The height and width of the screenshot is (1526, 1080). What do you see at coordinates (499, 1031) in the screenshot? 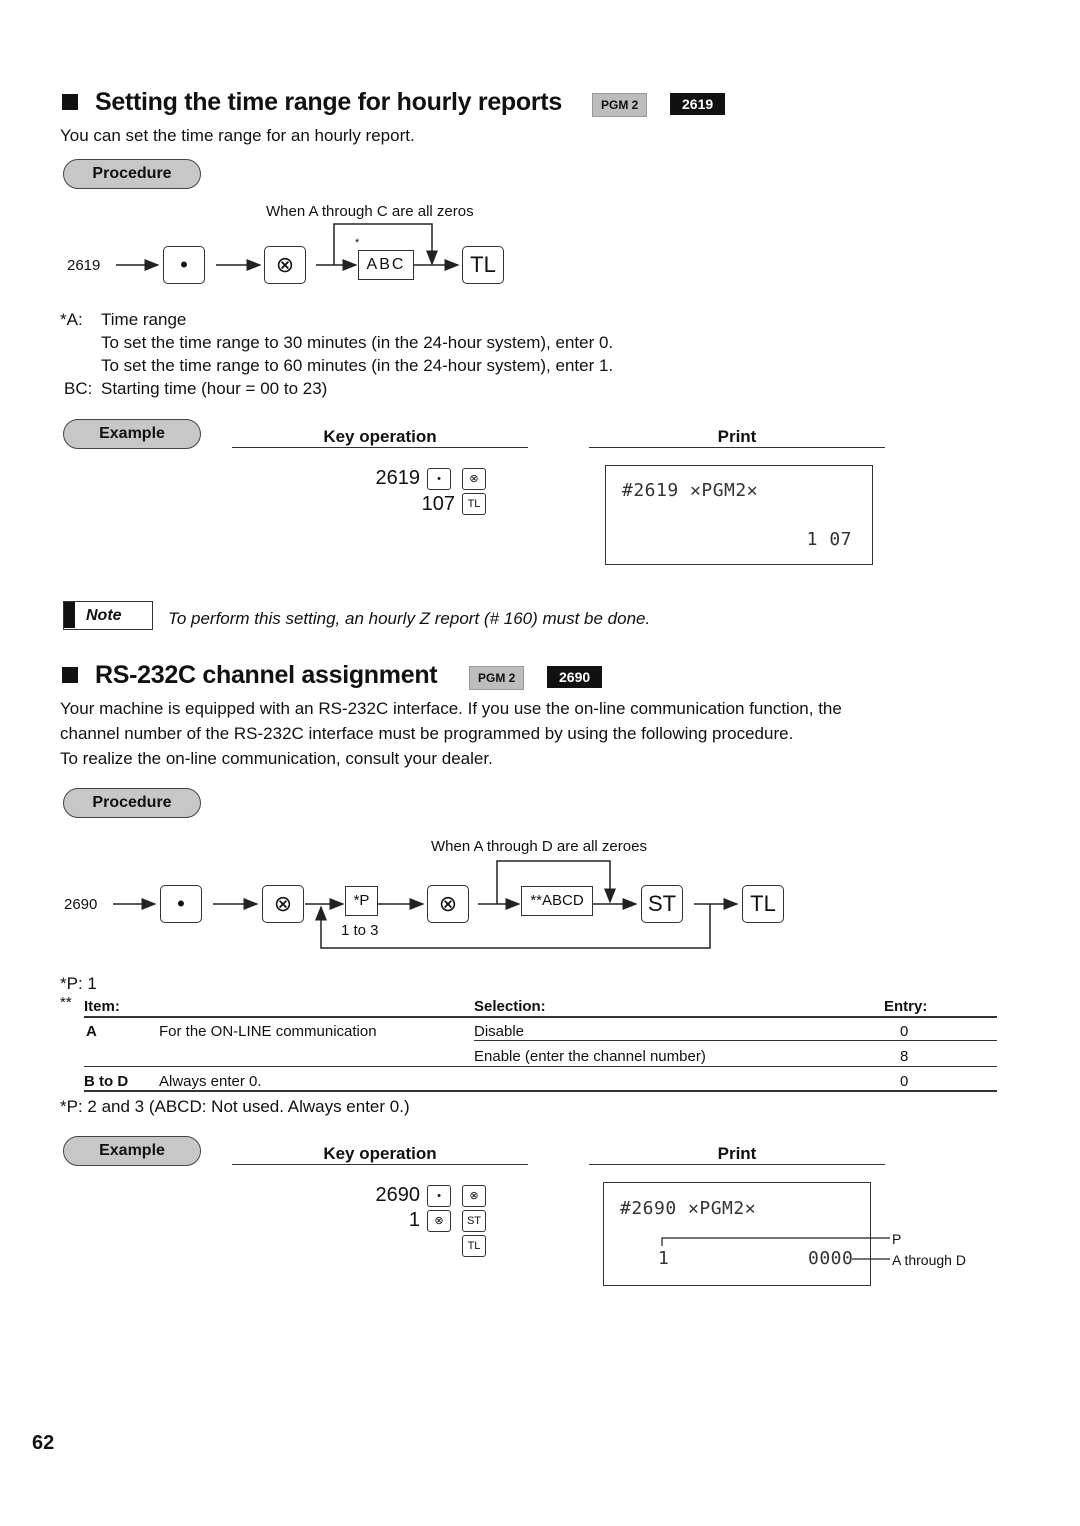
I see `row-selection: Disable` at bounding box center [499, 1031].